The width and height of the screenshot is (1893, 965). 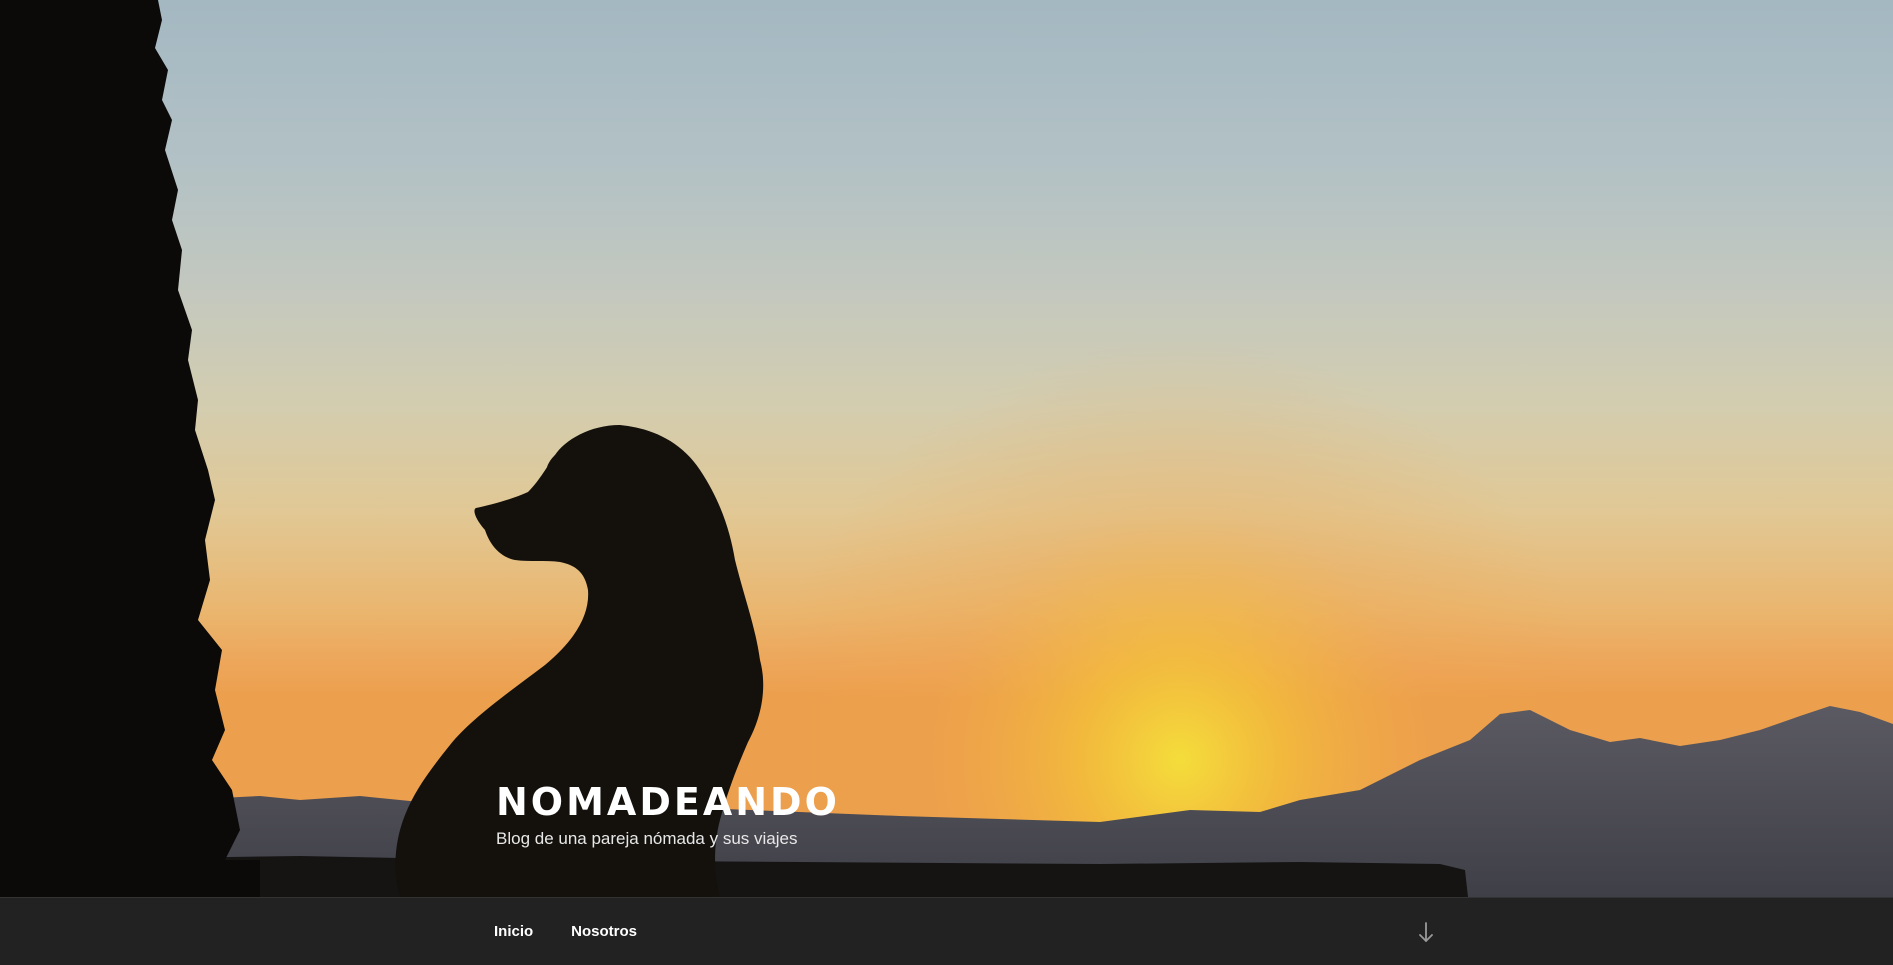 I want to click on arrow-down-icon, so click(x=1426, y=932).